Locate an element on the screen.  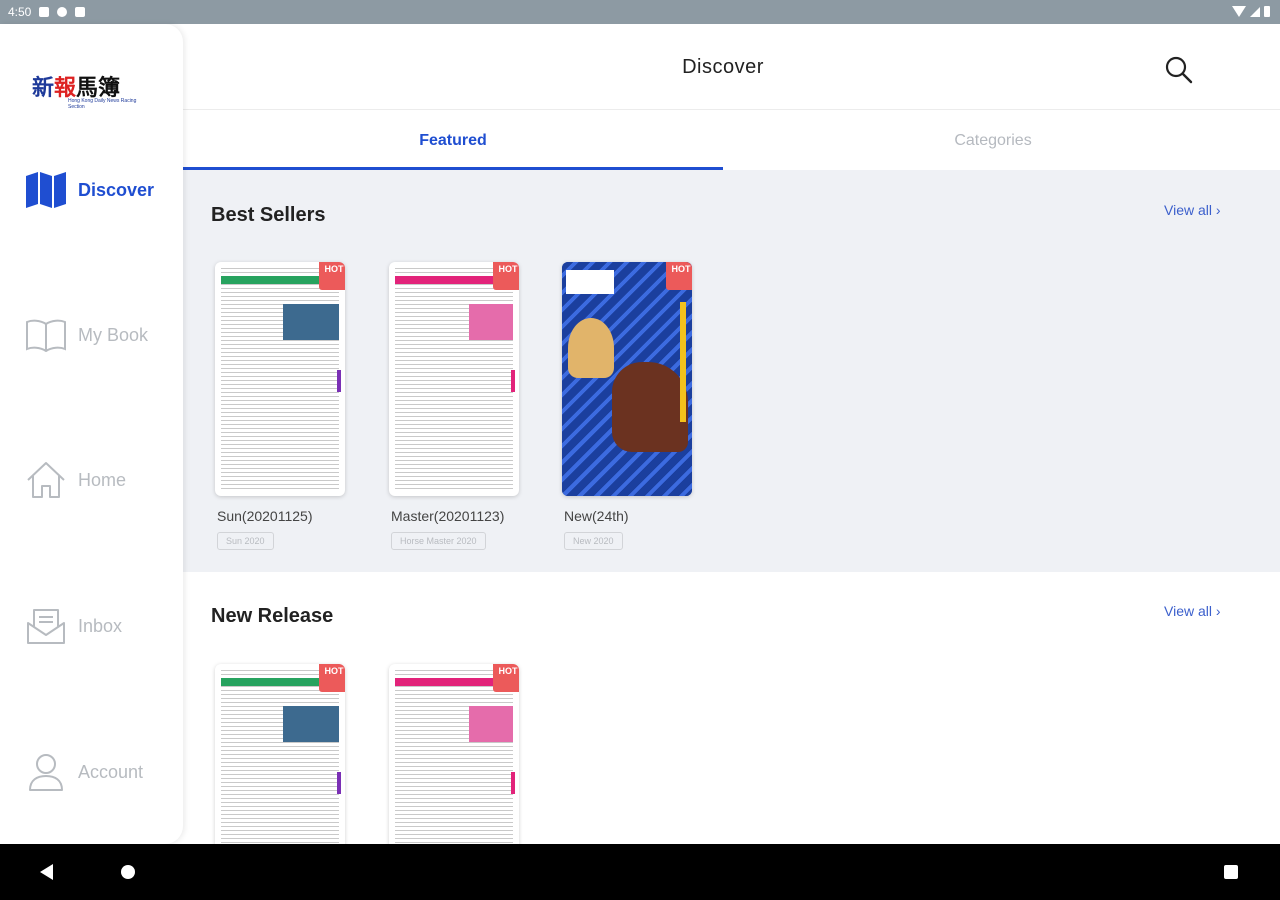
book-tag: Sun 2020 is located at coordinates (245, 541).